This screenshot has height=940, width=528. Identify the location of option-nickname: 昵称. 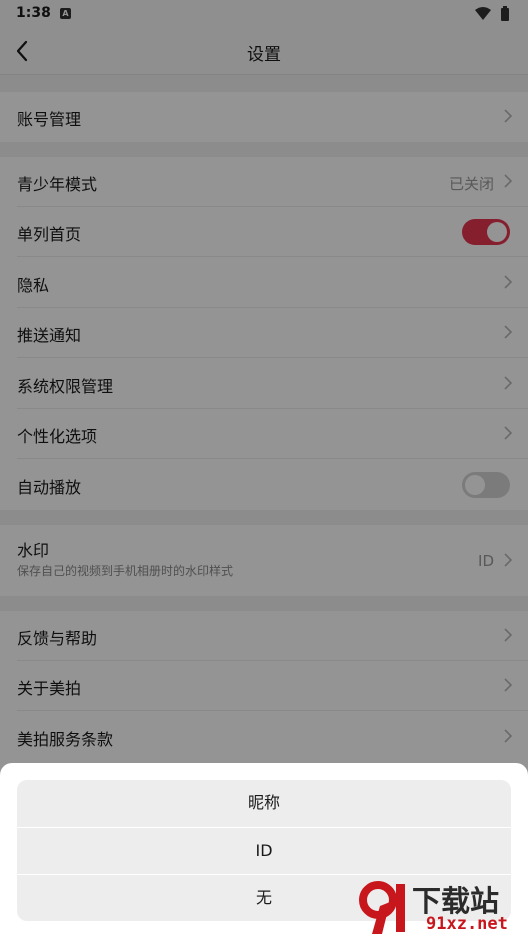
(264, 803).